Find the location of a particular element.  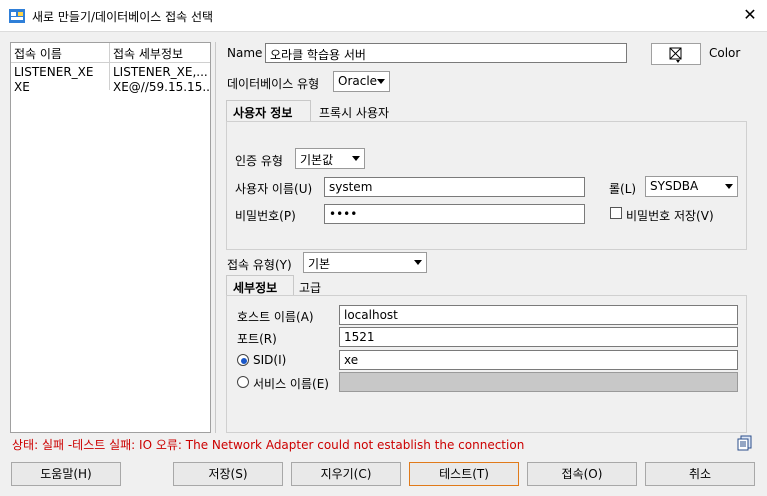

title-bar: 새로 만들기/데이터베이스 접속 선택 ✕ is located at coordinates (383, 16).